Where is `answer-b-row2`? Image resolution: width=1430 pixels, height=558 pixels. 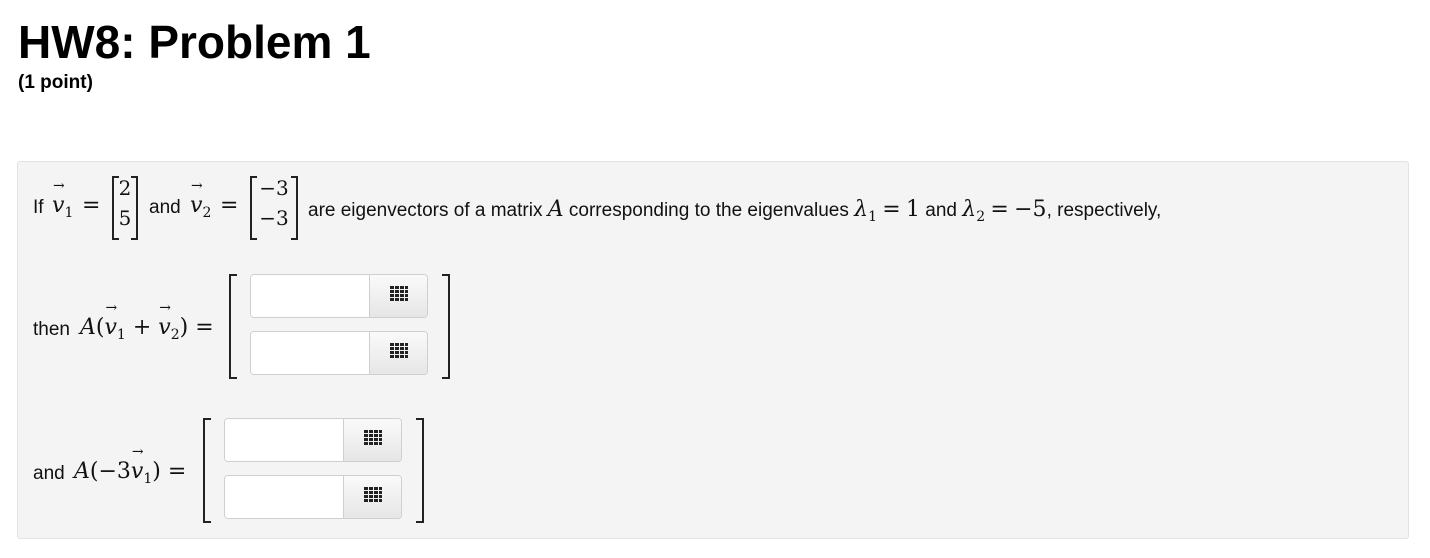 answer-b-row2 is located at coordinates (313, 497).